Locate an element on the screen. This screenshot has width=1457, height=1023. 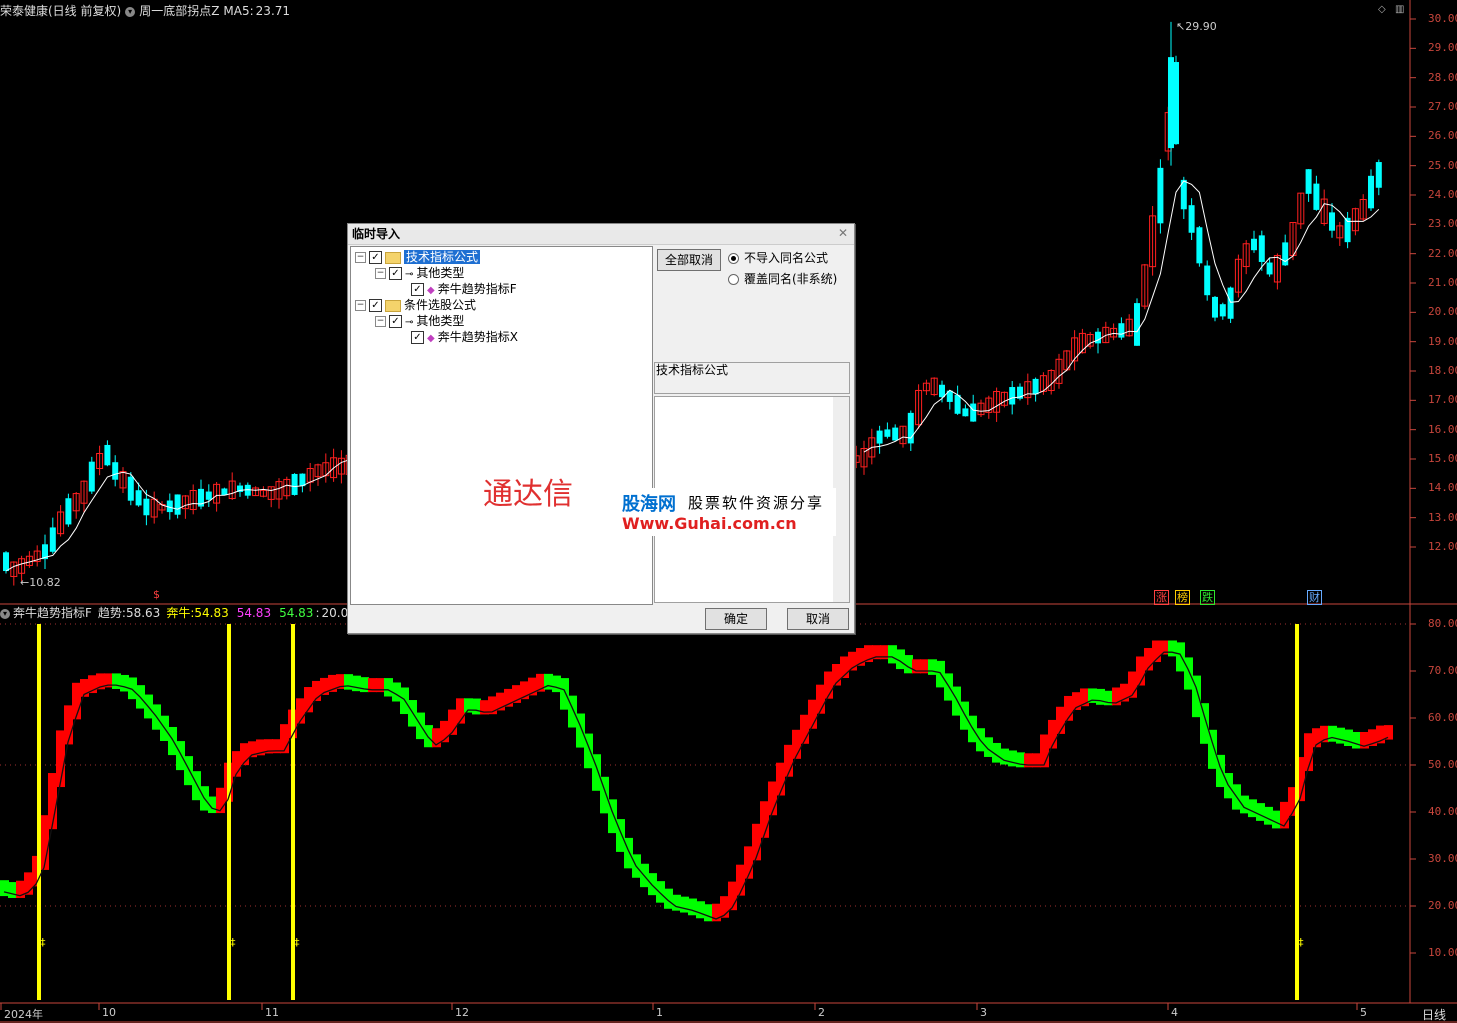
indicator-tick: 60.00 is located at coordinates (1442, 717).